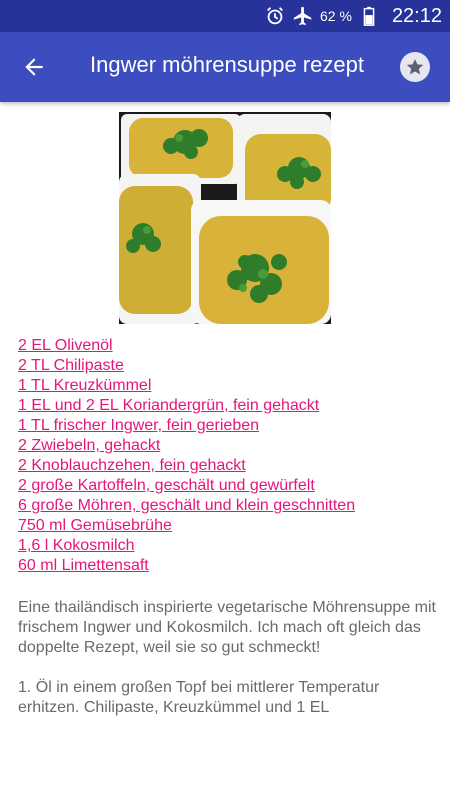  I want to click on status-bar: 62 % 22:12, so click(225, 16).